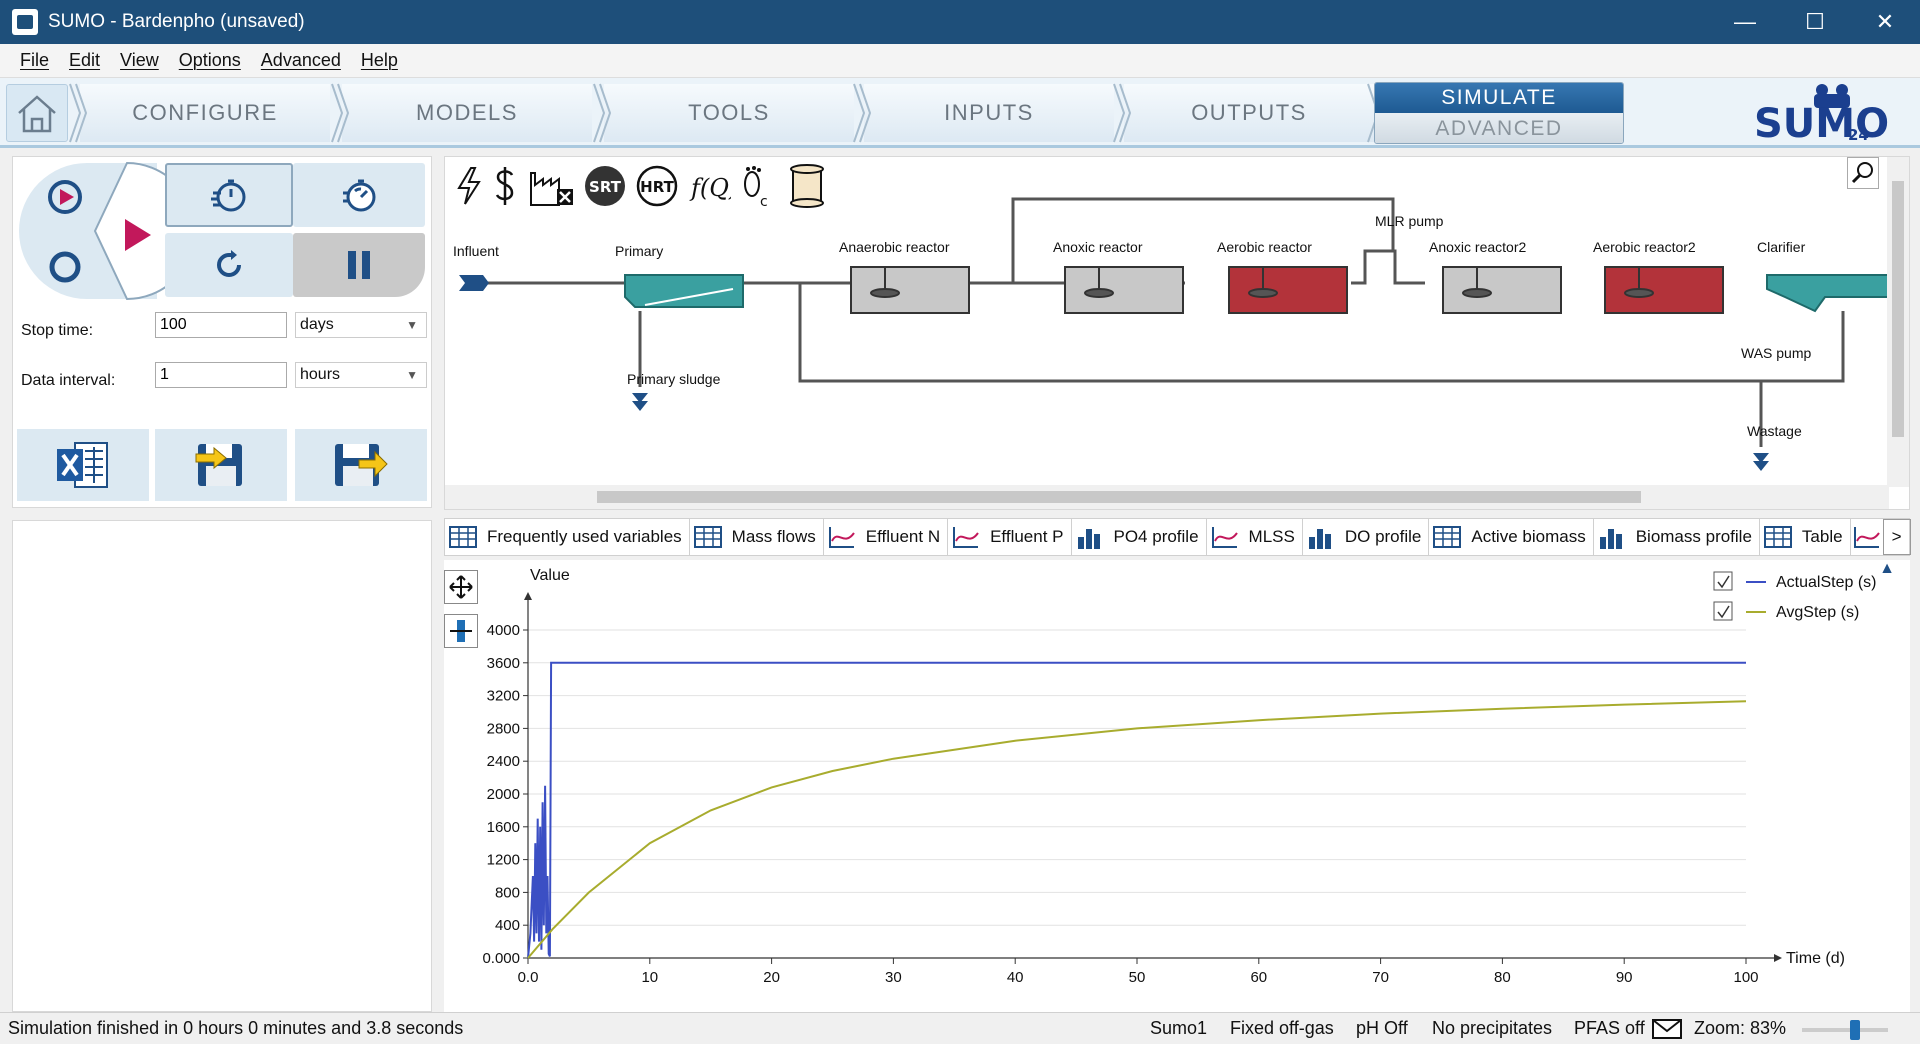  I want to click on legend-label: ActualStep (s), so click(1826, 582).